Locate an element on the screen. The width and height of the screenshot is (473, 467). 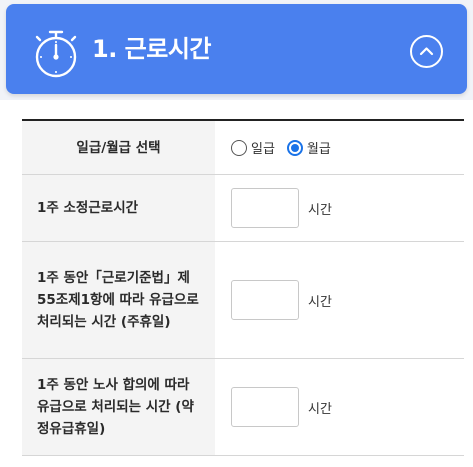
section-title: 1. 근로시간 is located at coordinates (152, 49).